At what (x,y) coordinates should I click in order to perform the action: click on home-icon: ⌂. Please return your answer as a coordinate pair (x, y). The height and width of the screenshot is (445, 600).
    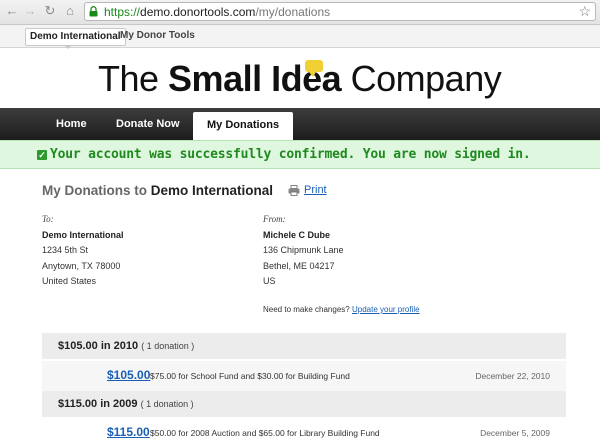
    Looking at the image, I should click on (70, 11).